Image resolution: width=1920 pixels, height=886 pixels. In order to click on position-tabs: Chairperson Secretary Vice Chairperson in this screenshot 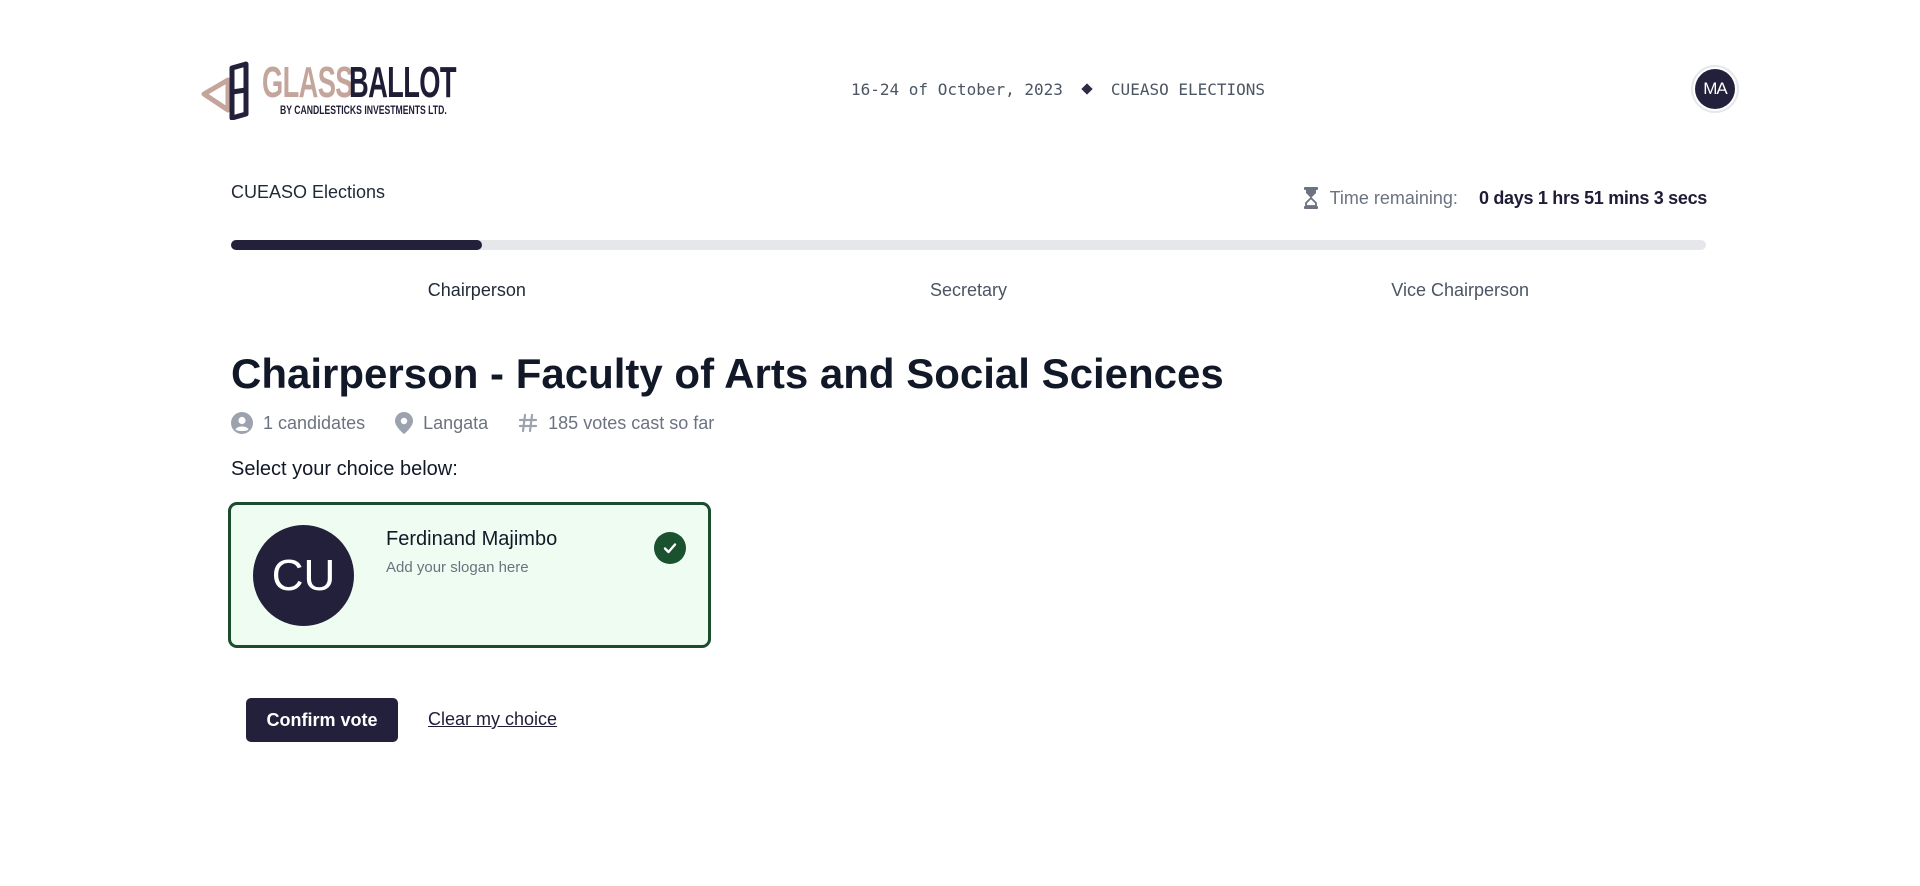, I will do `click(968, 295)`.